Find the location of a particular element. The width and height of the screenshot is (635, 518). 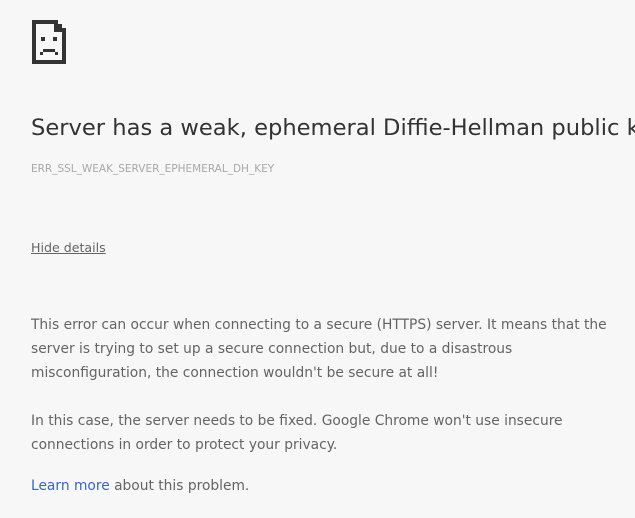

hide-details-button: Hide details is located at coordinates (68, 248).